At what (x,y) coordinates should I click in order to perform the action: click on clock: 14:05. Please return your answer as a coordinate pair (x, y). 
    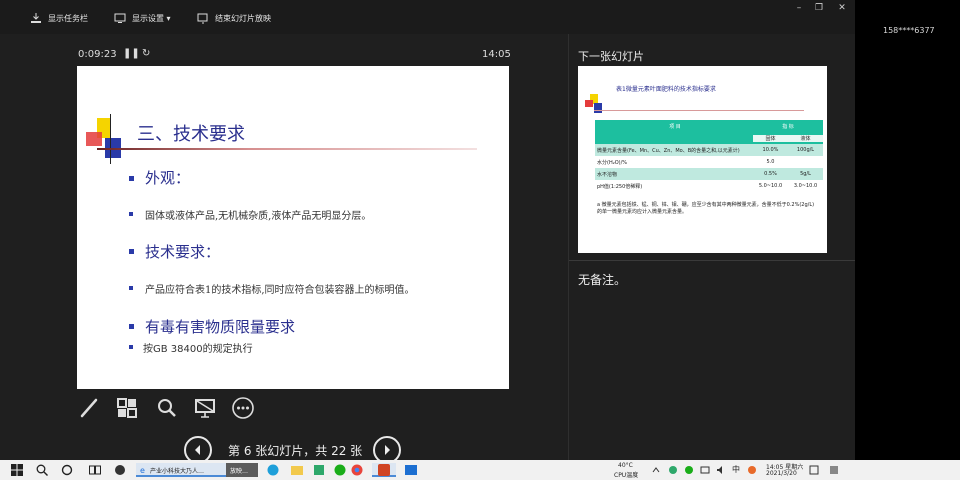
    Looking at the image, I should click on (496, 54).